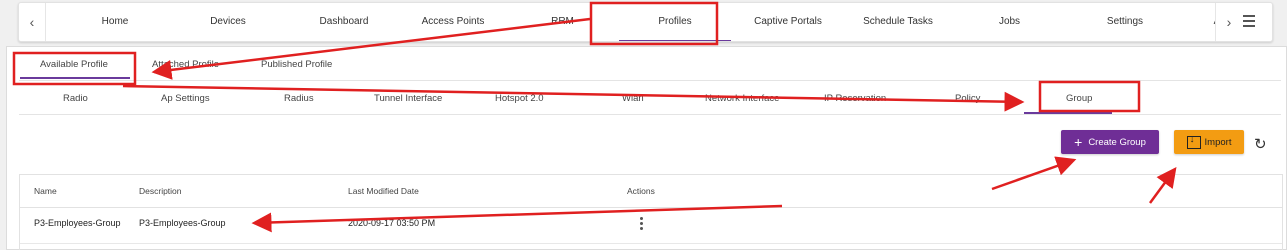 This screenshot has height=250, width=1287. What do you see at coordinates (641, 224) in the screenshot?
I see `row-actions-menu-icon` at bounding box center [641, 224].